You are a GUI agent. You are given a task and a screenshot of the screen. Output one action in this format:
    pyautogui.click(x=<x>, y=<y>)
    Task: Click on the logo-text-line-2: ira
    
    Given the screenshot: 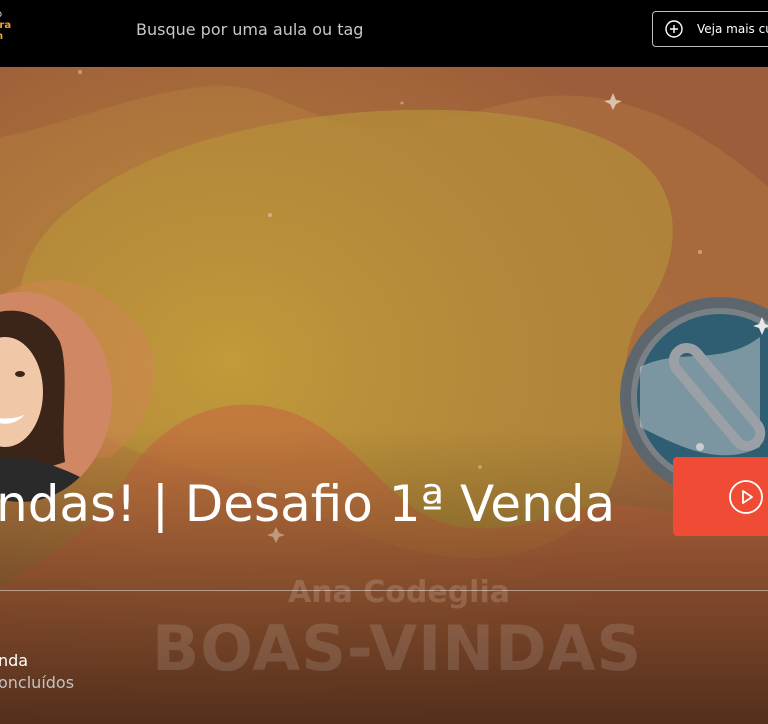 What is the action you would take?
    pyautogui.click(x=6, y=25)
    